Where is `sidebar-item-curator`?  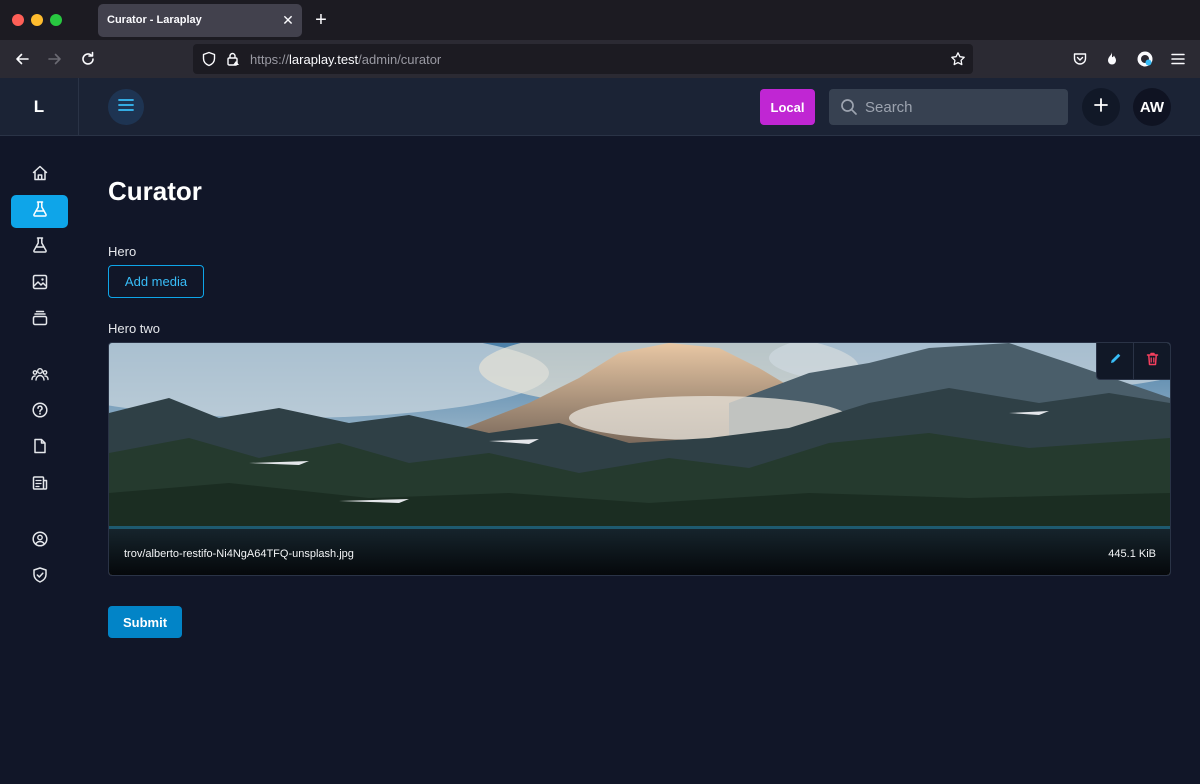
sidebar-item-curator is located at coordinates (39, 211).